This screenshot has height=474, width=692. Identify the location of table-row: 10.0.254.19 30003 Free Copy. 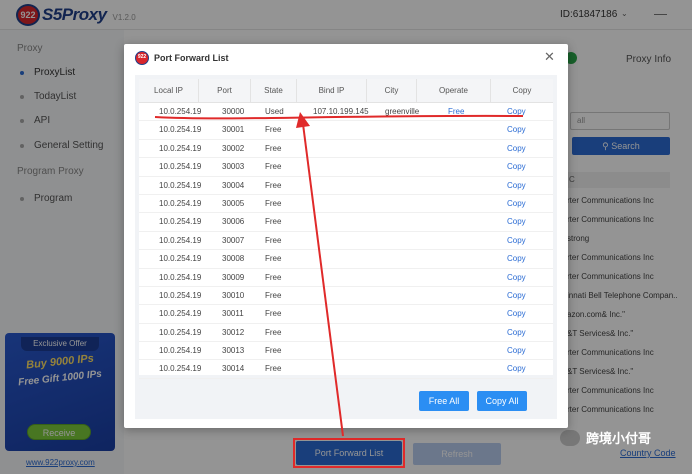
(346, 167).